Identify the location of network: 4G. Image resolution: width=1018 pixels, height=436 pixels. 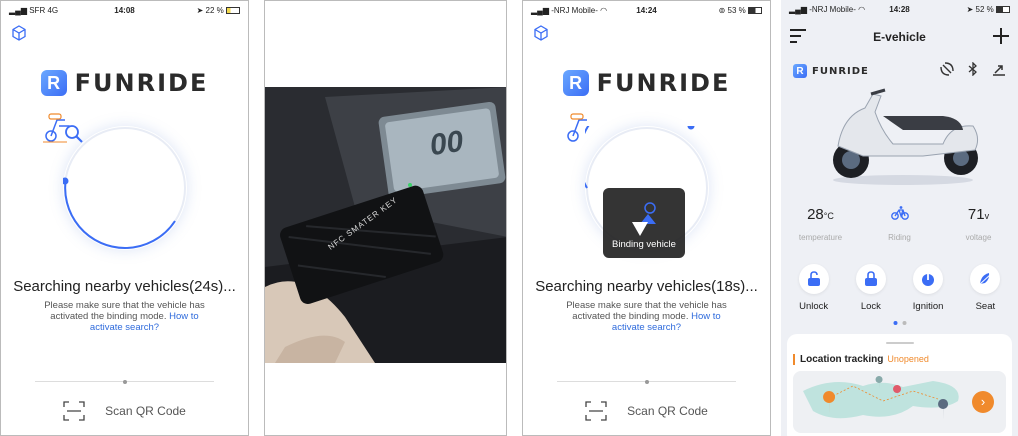
(53, 10).